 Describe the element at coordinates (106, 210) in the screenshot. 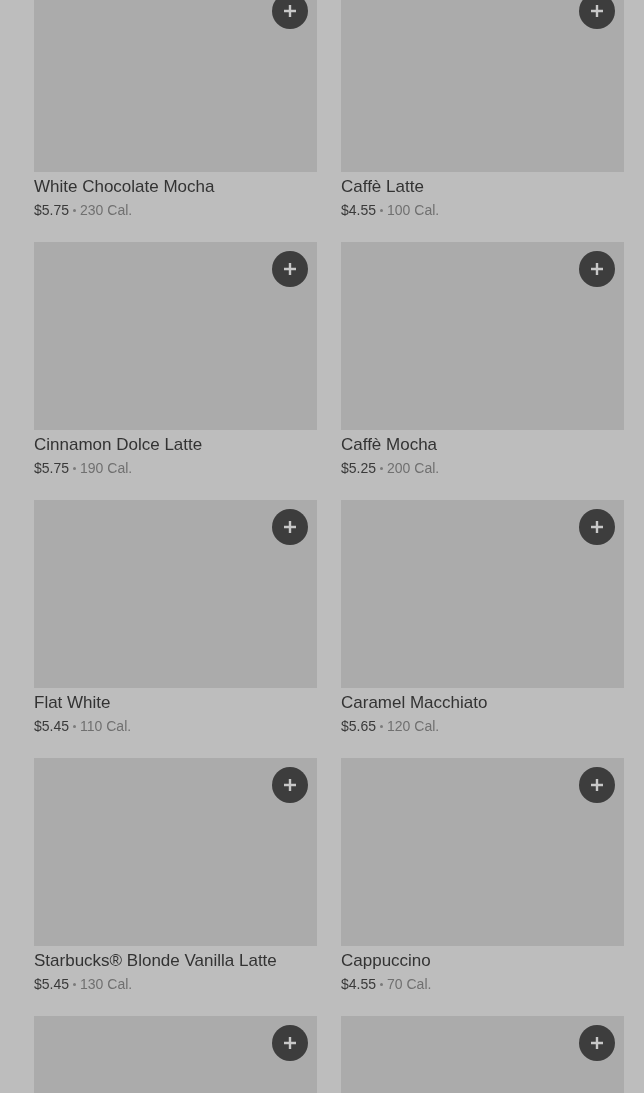

I see `item-calories: 230 Cal.` at that location.